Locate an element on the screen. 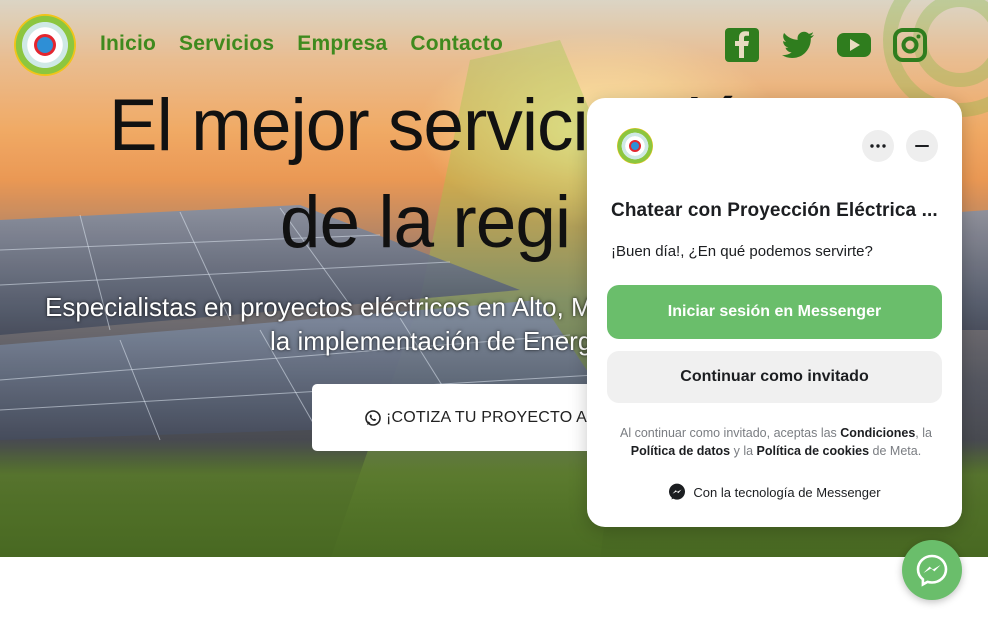 The height and width of the screenshot is (618, 988). quote-project-button: ¡COTIZA TU PROYECTO AHO is located at coordinates (462, 417).